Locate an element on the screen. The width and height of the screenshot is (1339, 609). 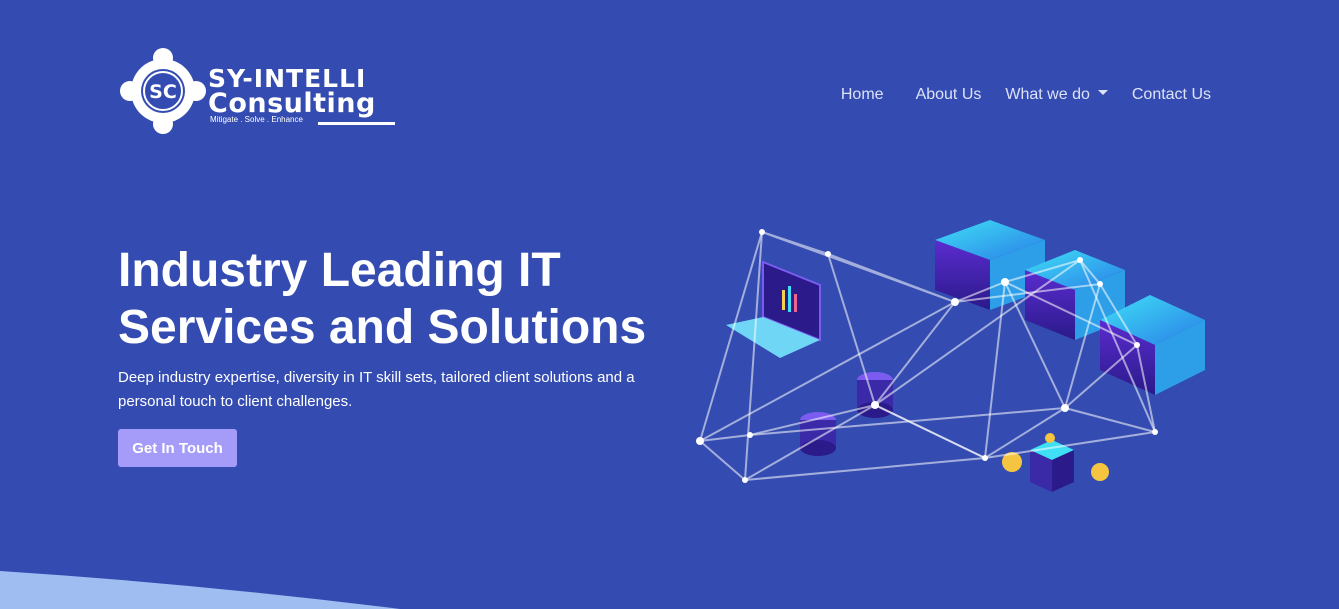
nav-item-label: Contact Us is located at coordinates (1171, 94).